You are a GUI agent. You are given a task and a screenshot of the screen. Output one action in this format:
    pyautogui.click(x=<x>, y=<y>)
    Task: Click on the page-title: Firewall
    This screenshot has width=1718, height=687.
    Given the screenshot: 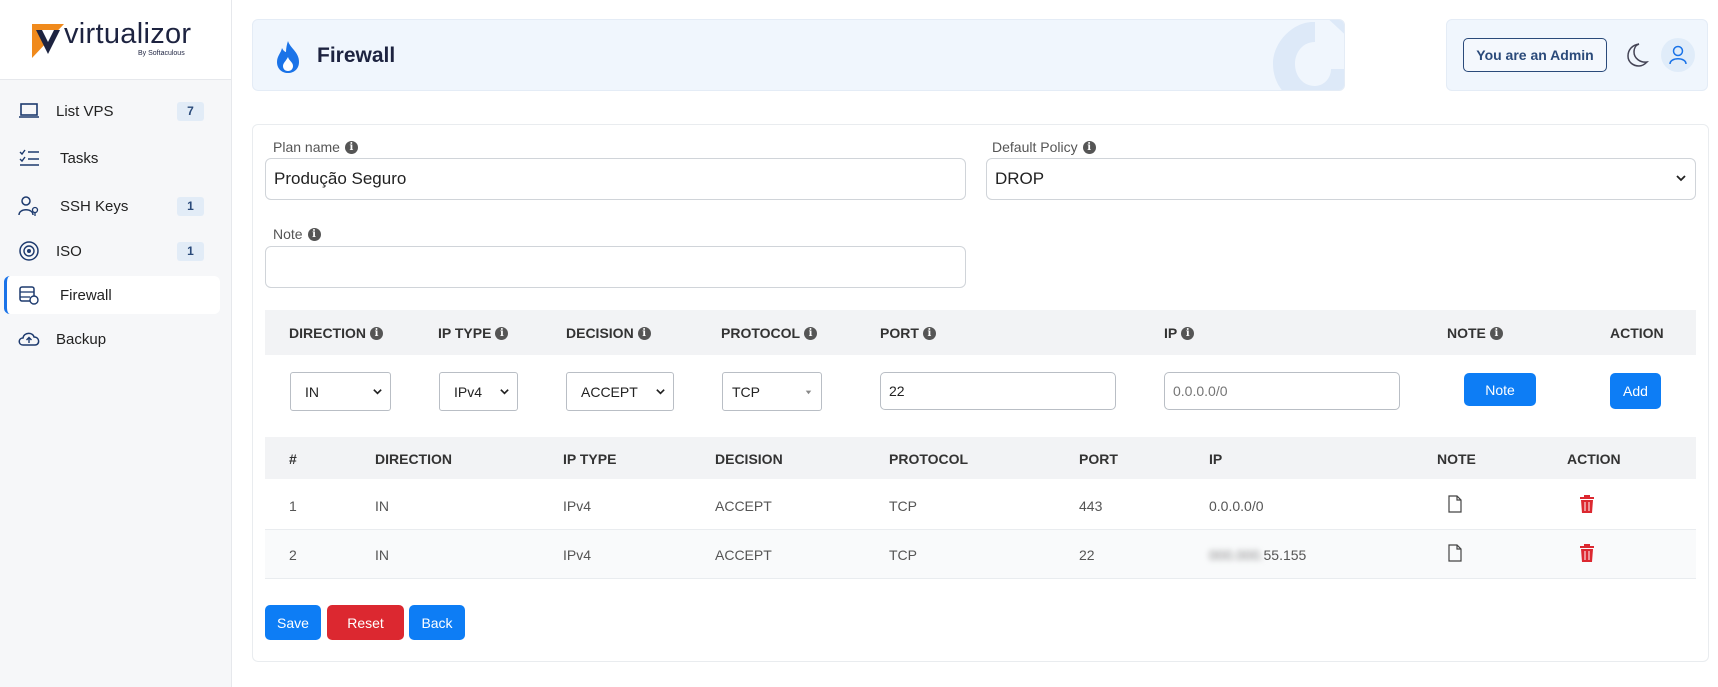 What is the action you would take?
    pyautogui.click(x=356, y=55)
    